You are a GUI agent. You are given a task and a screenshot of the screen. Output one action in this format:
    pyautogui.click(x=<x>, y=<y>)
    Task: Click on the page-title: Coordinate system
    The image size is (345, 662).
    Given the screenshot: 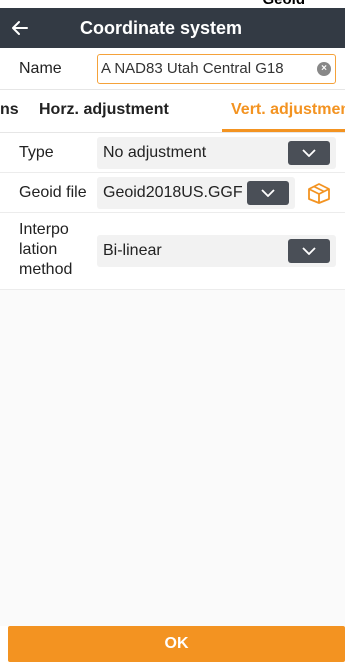 What is the action you would take?
    pyautogui.click(x=161, y=27)
    